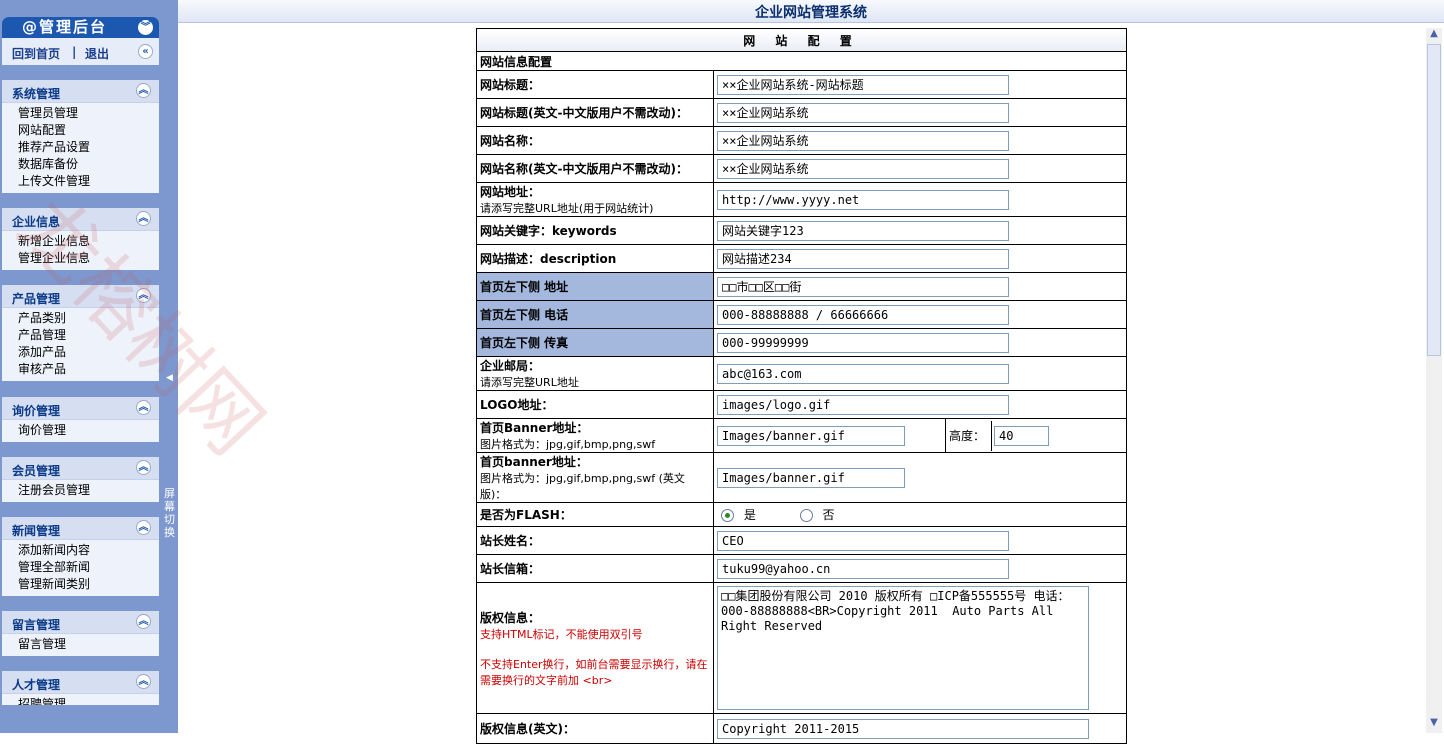  I want to click on menu-title-label: 留言管理, so click(36, 625).